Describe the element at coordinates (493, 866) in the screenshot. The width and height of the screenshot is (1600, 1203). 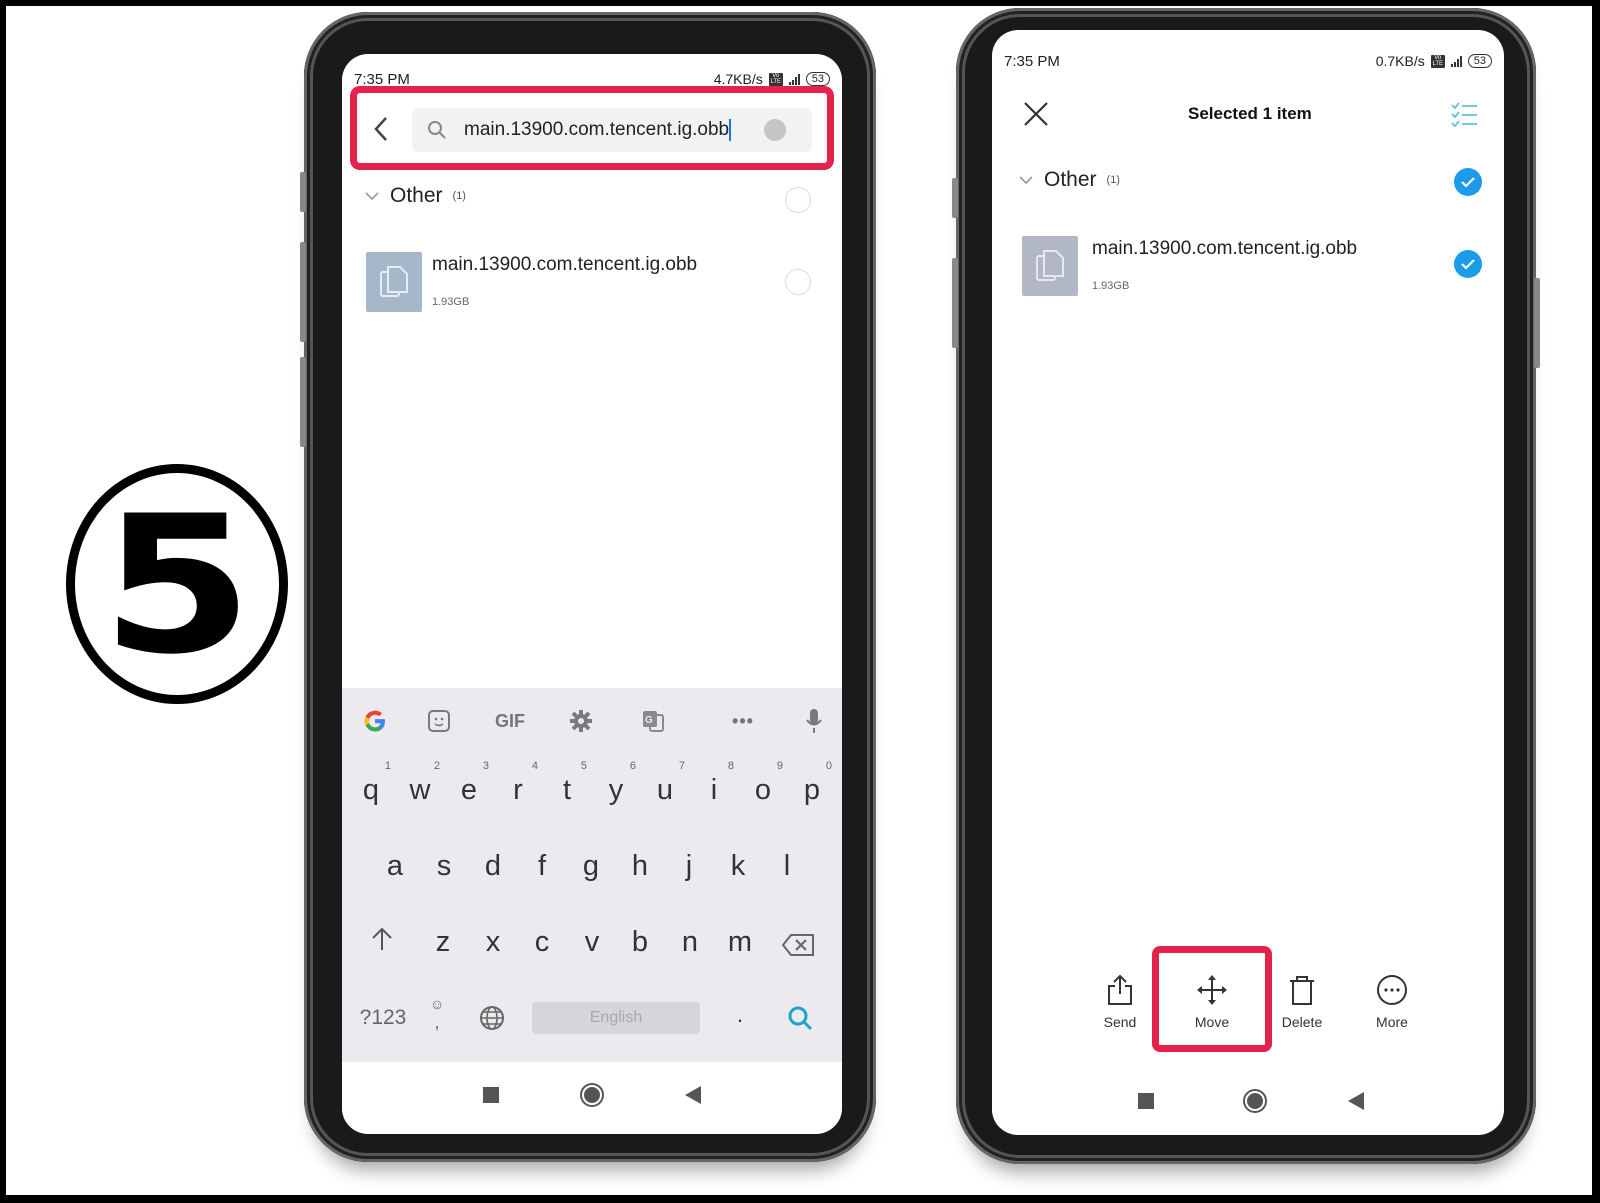
I see `key-d: d` at that location.